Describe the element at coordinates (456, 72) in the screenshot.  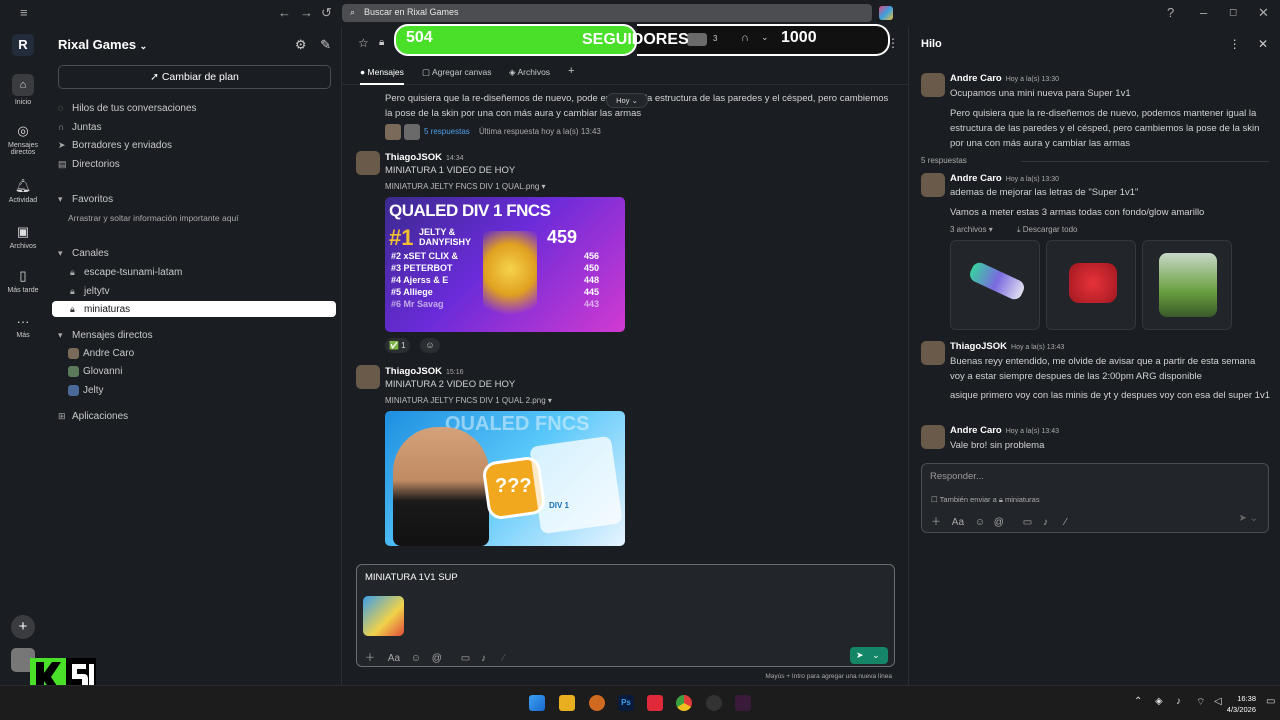
I see `tab-canvas: ▢ Agregar canvas` at that location.